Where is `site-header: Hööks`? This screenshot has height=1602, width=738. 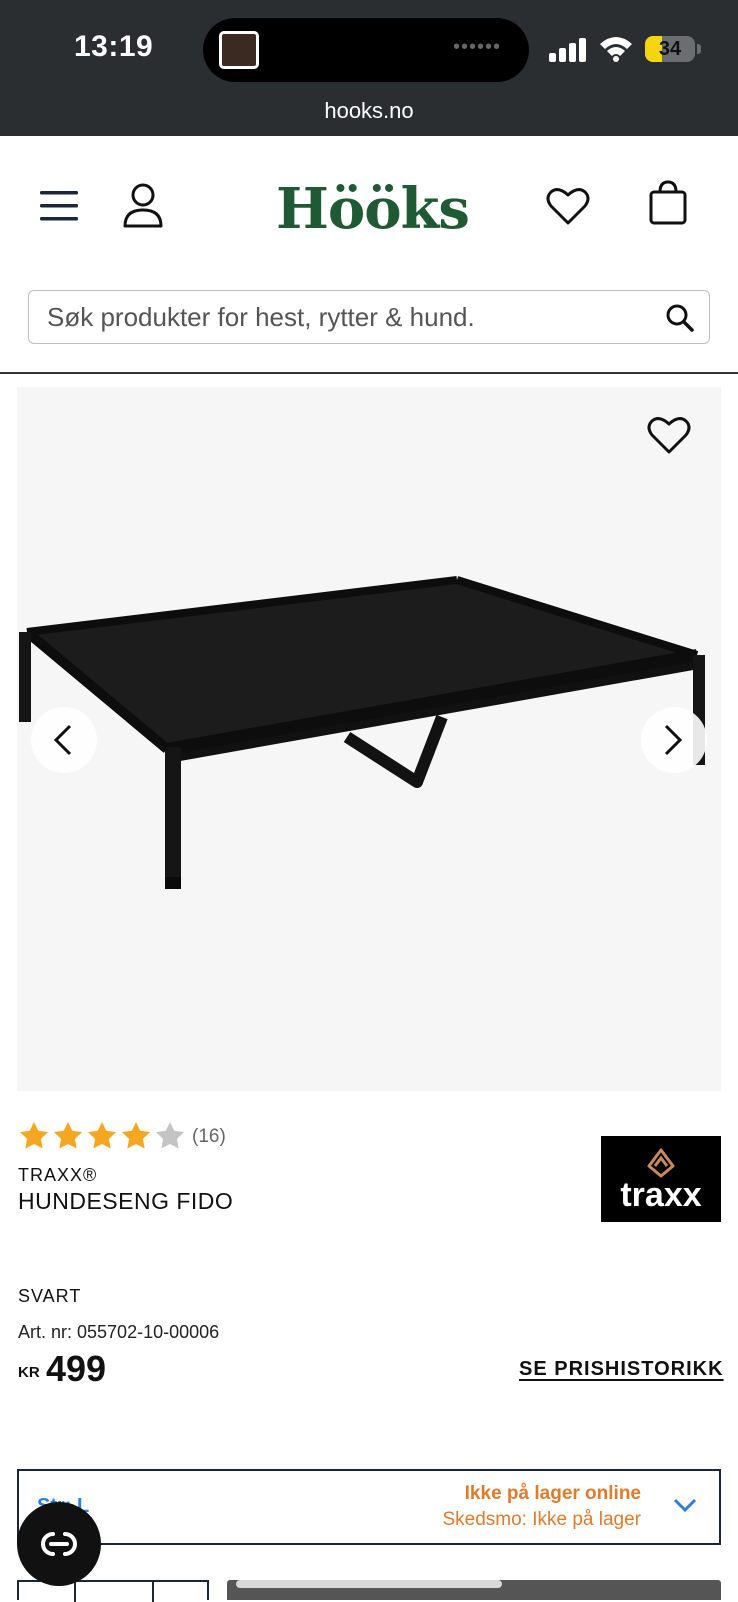
site-header: Hööks is located at coordinates (369, 255).